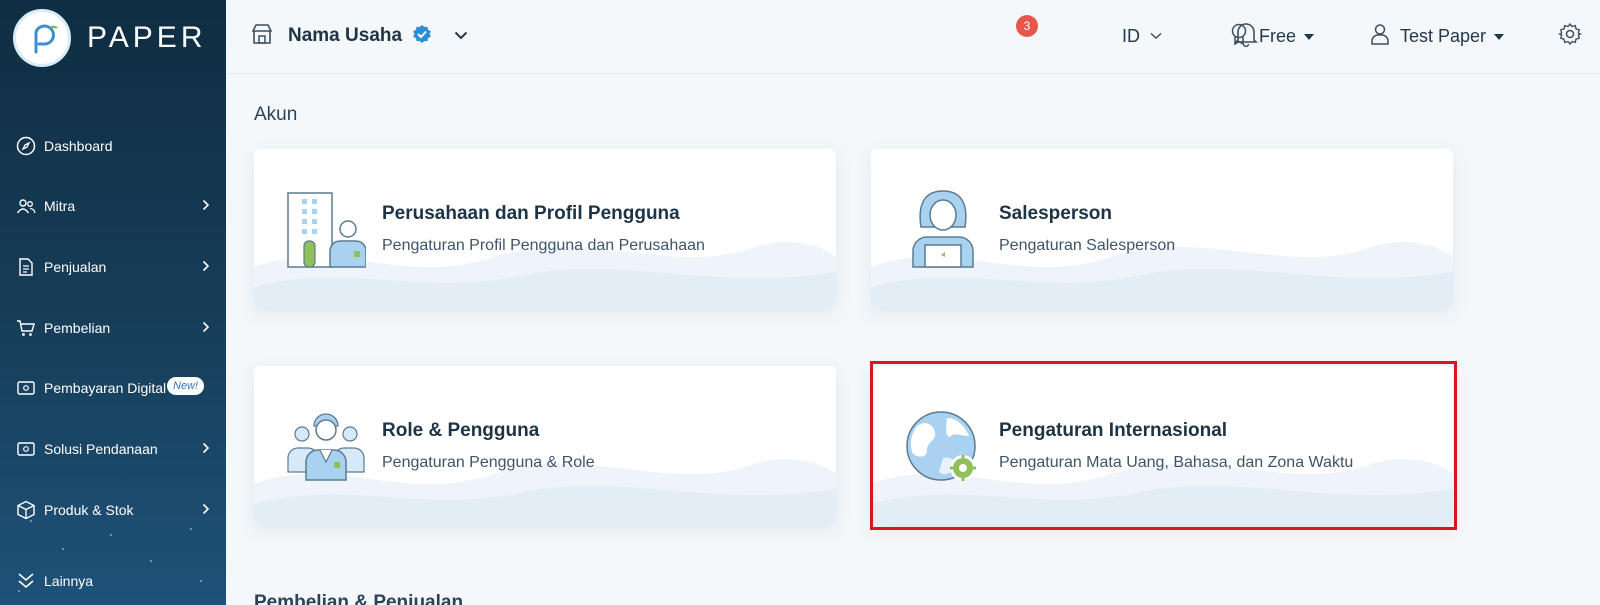  I want to click on paper-logo-icon, so click(42, 38).